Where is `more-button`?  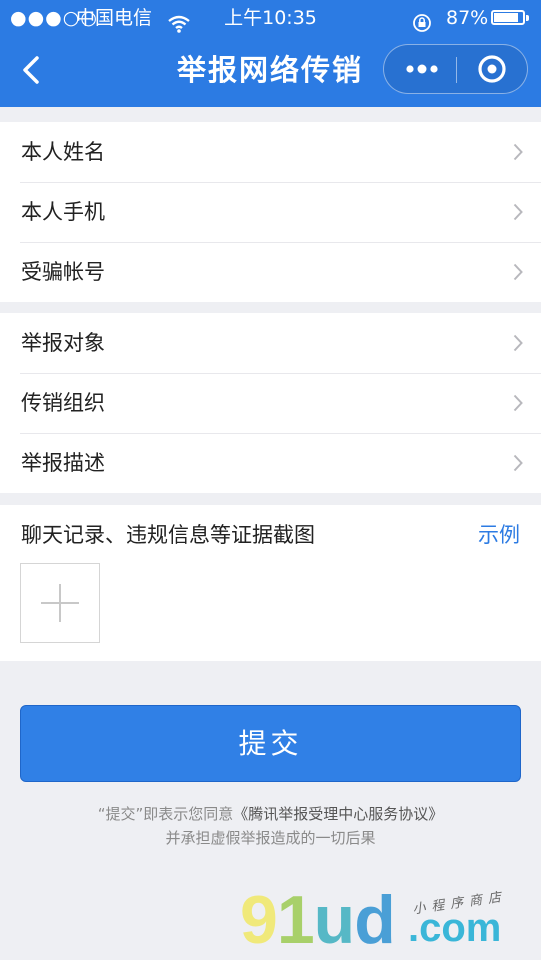 more-button is located at coordinates (422, 69).